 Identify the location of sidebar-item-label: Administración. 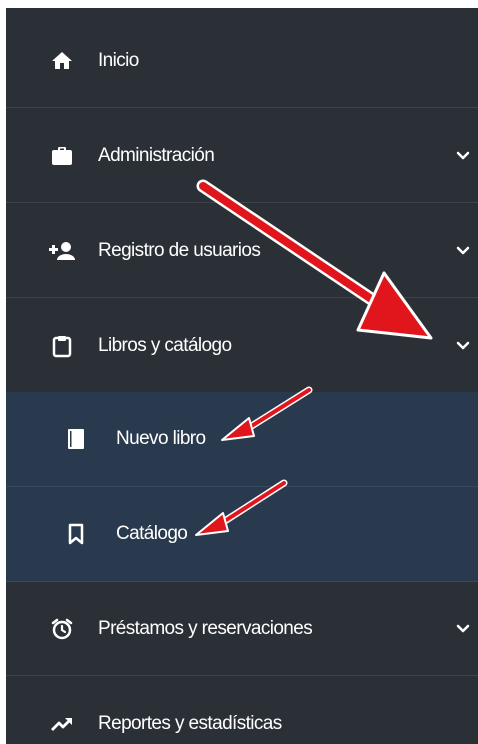
(156, 155).